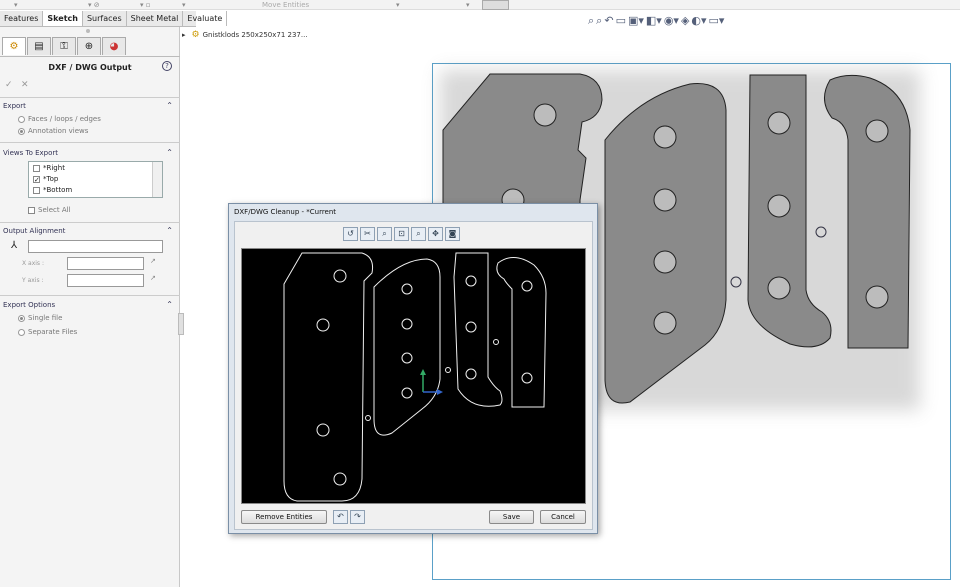 The width and height of the screenshot is (960, 587). I want to click on undo-icon: ↶, so click(340, 517).